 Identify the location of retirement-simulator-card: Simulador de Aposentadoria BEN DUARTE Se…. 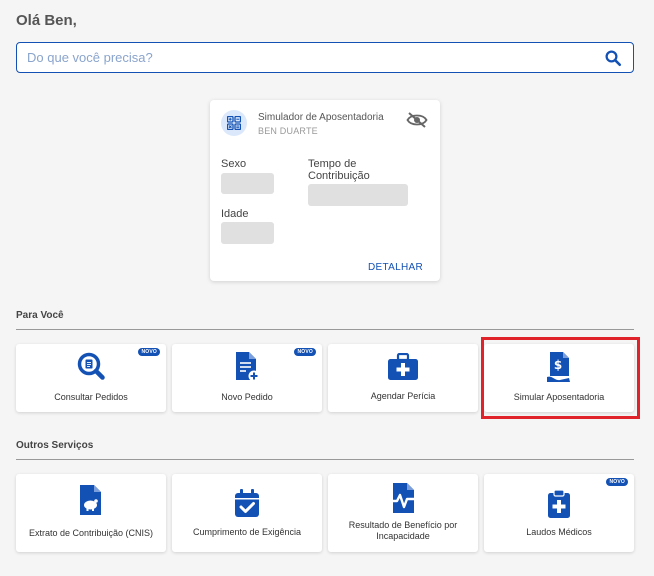
(325, 190).